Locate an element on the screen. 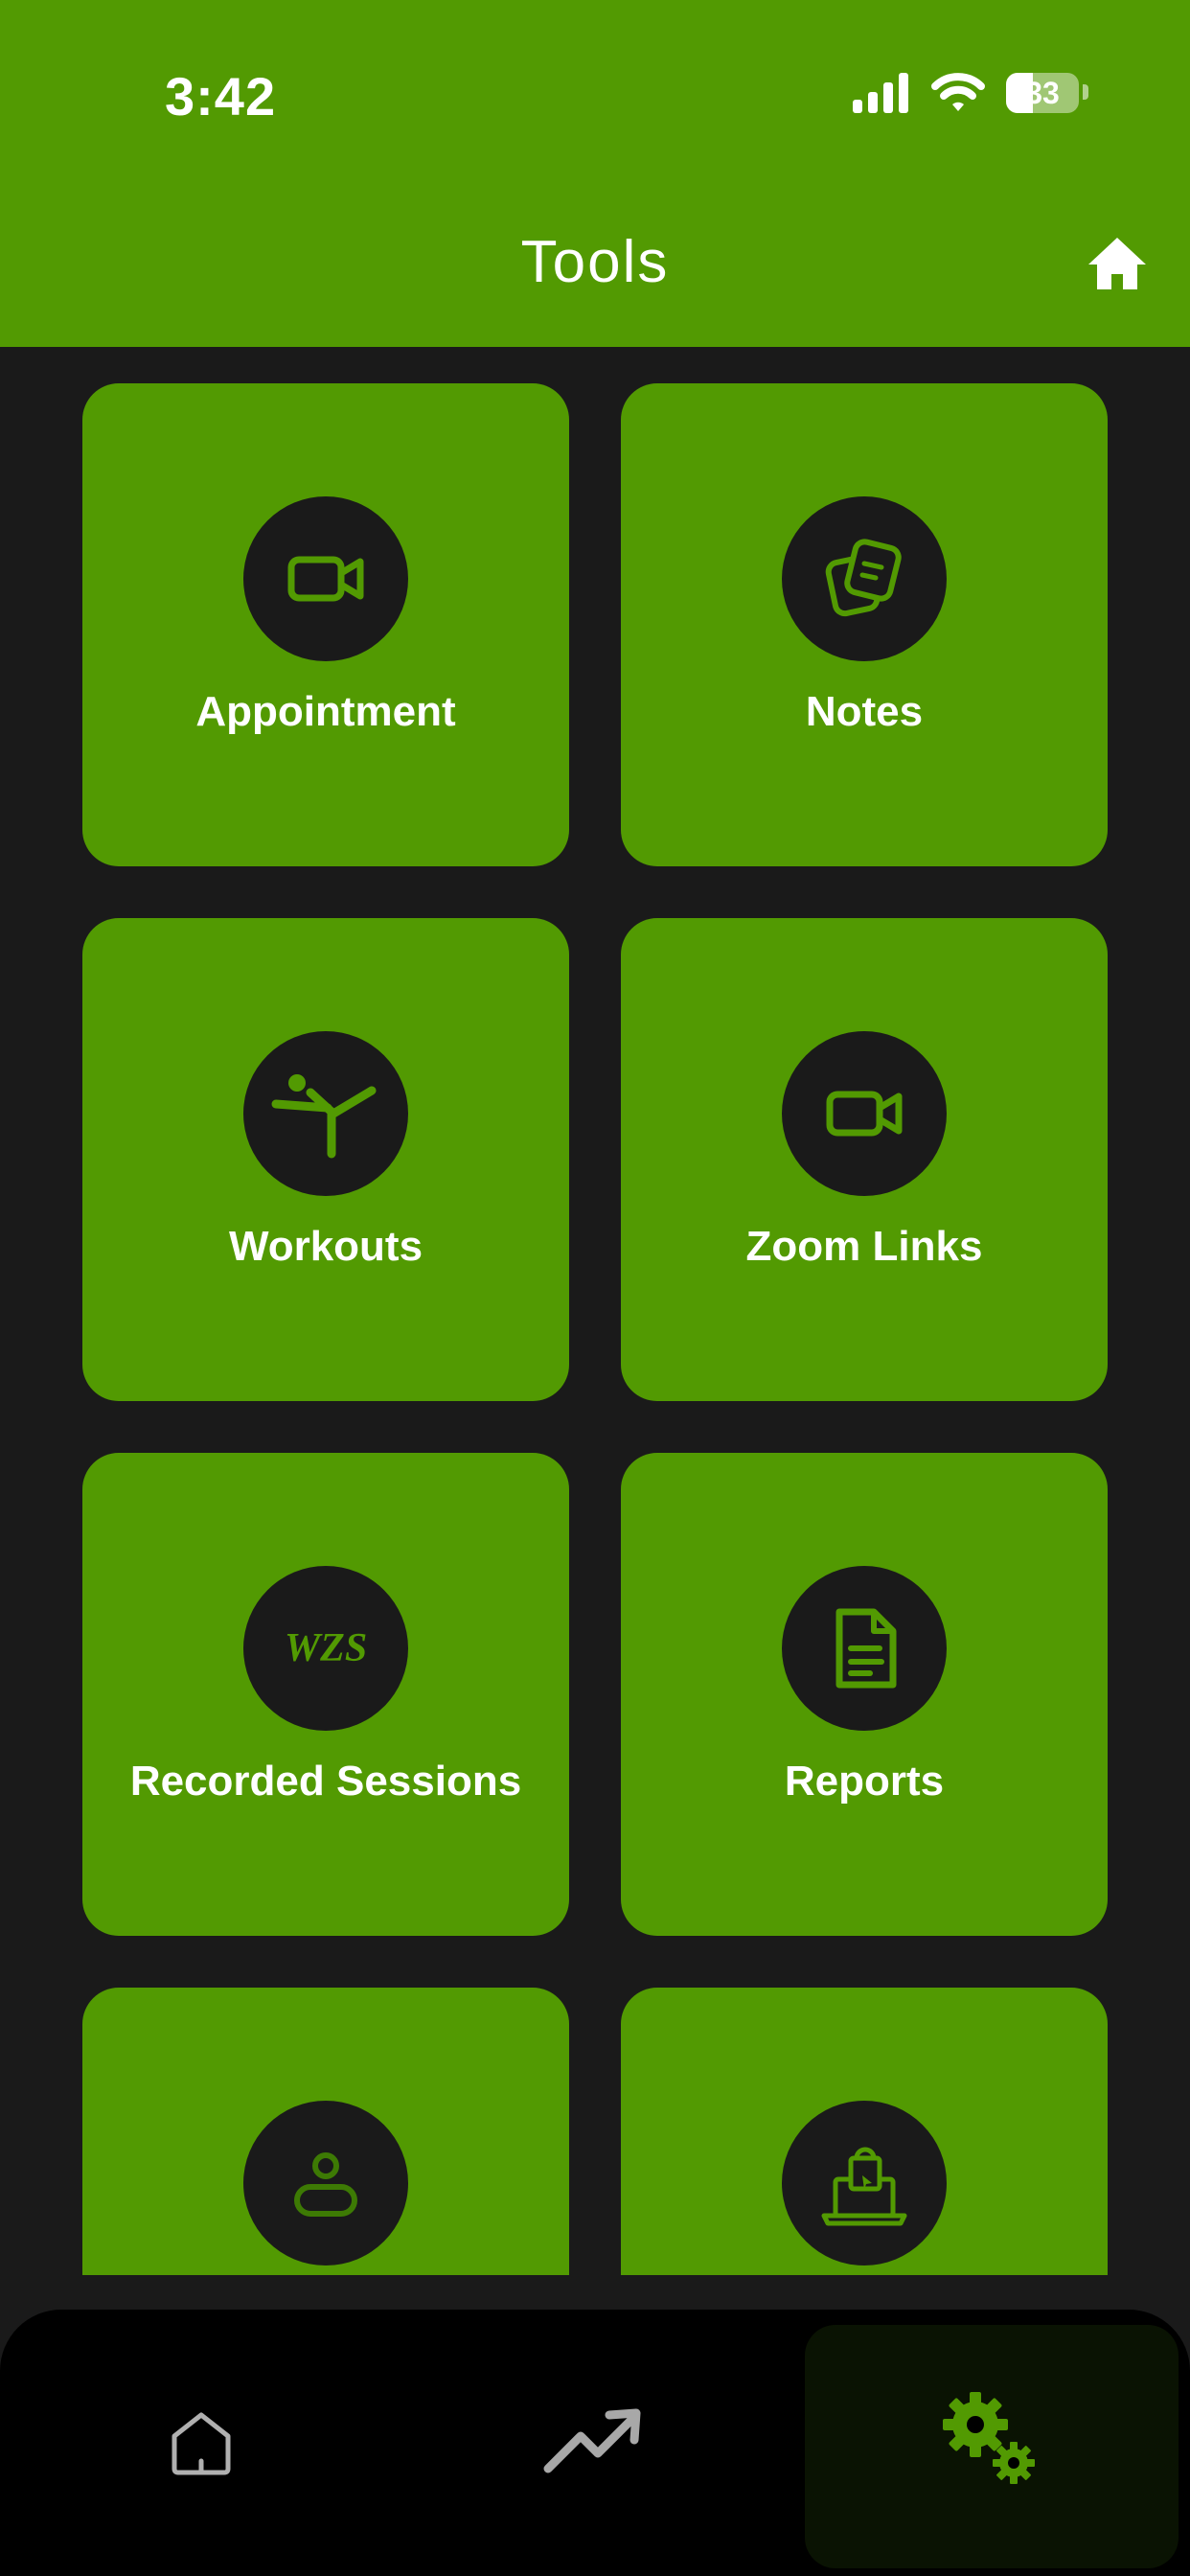  status-time: 3:42 is located at coordinates (221, 96).